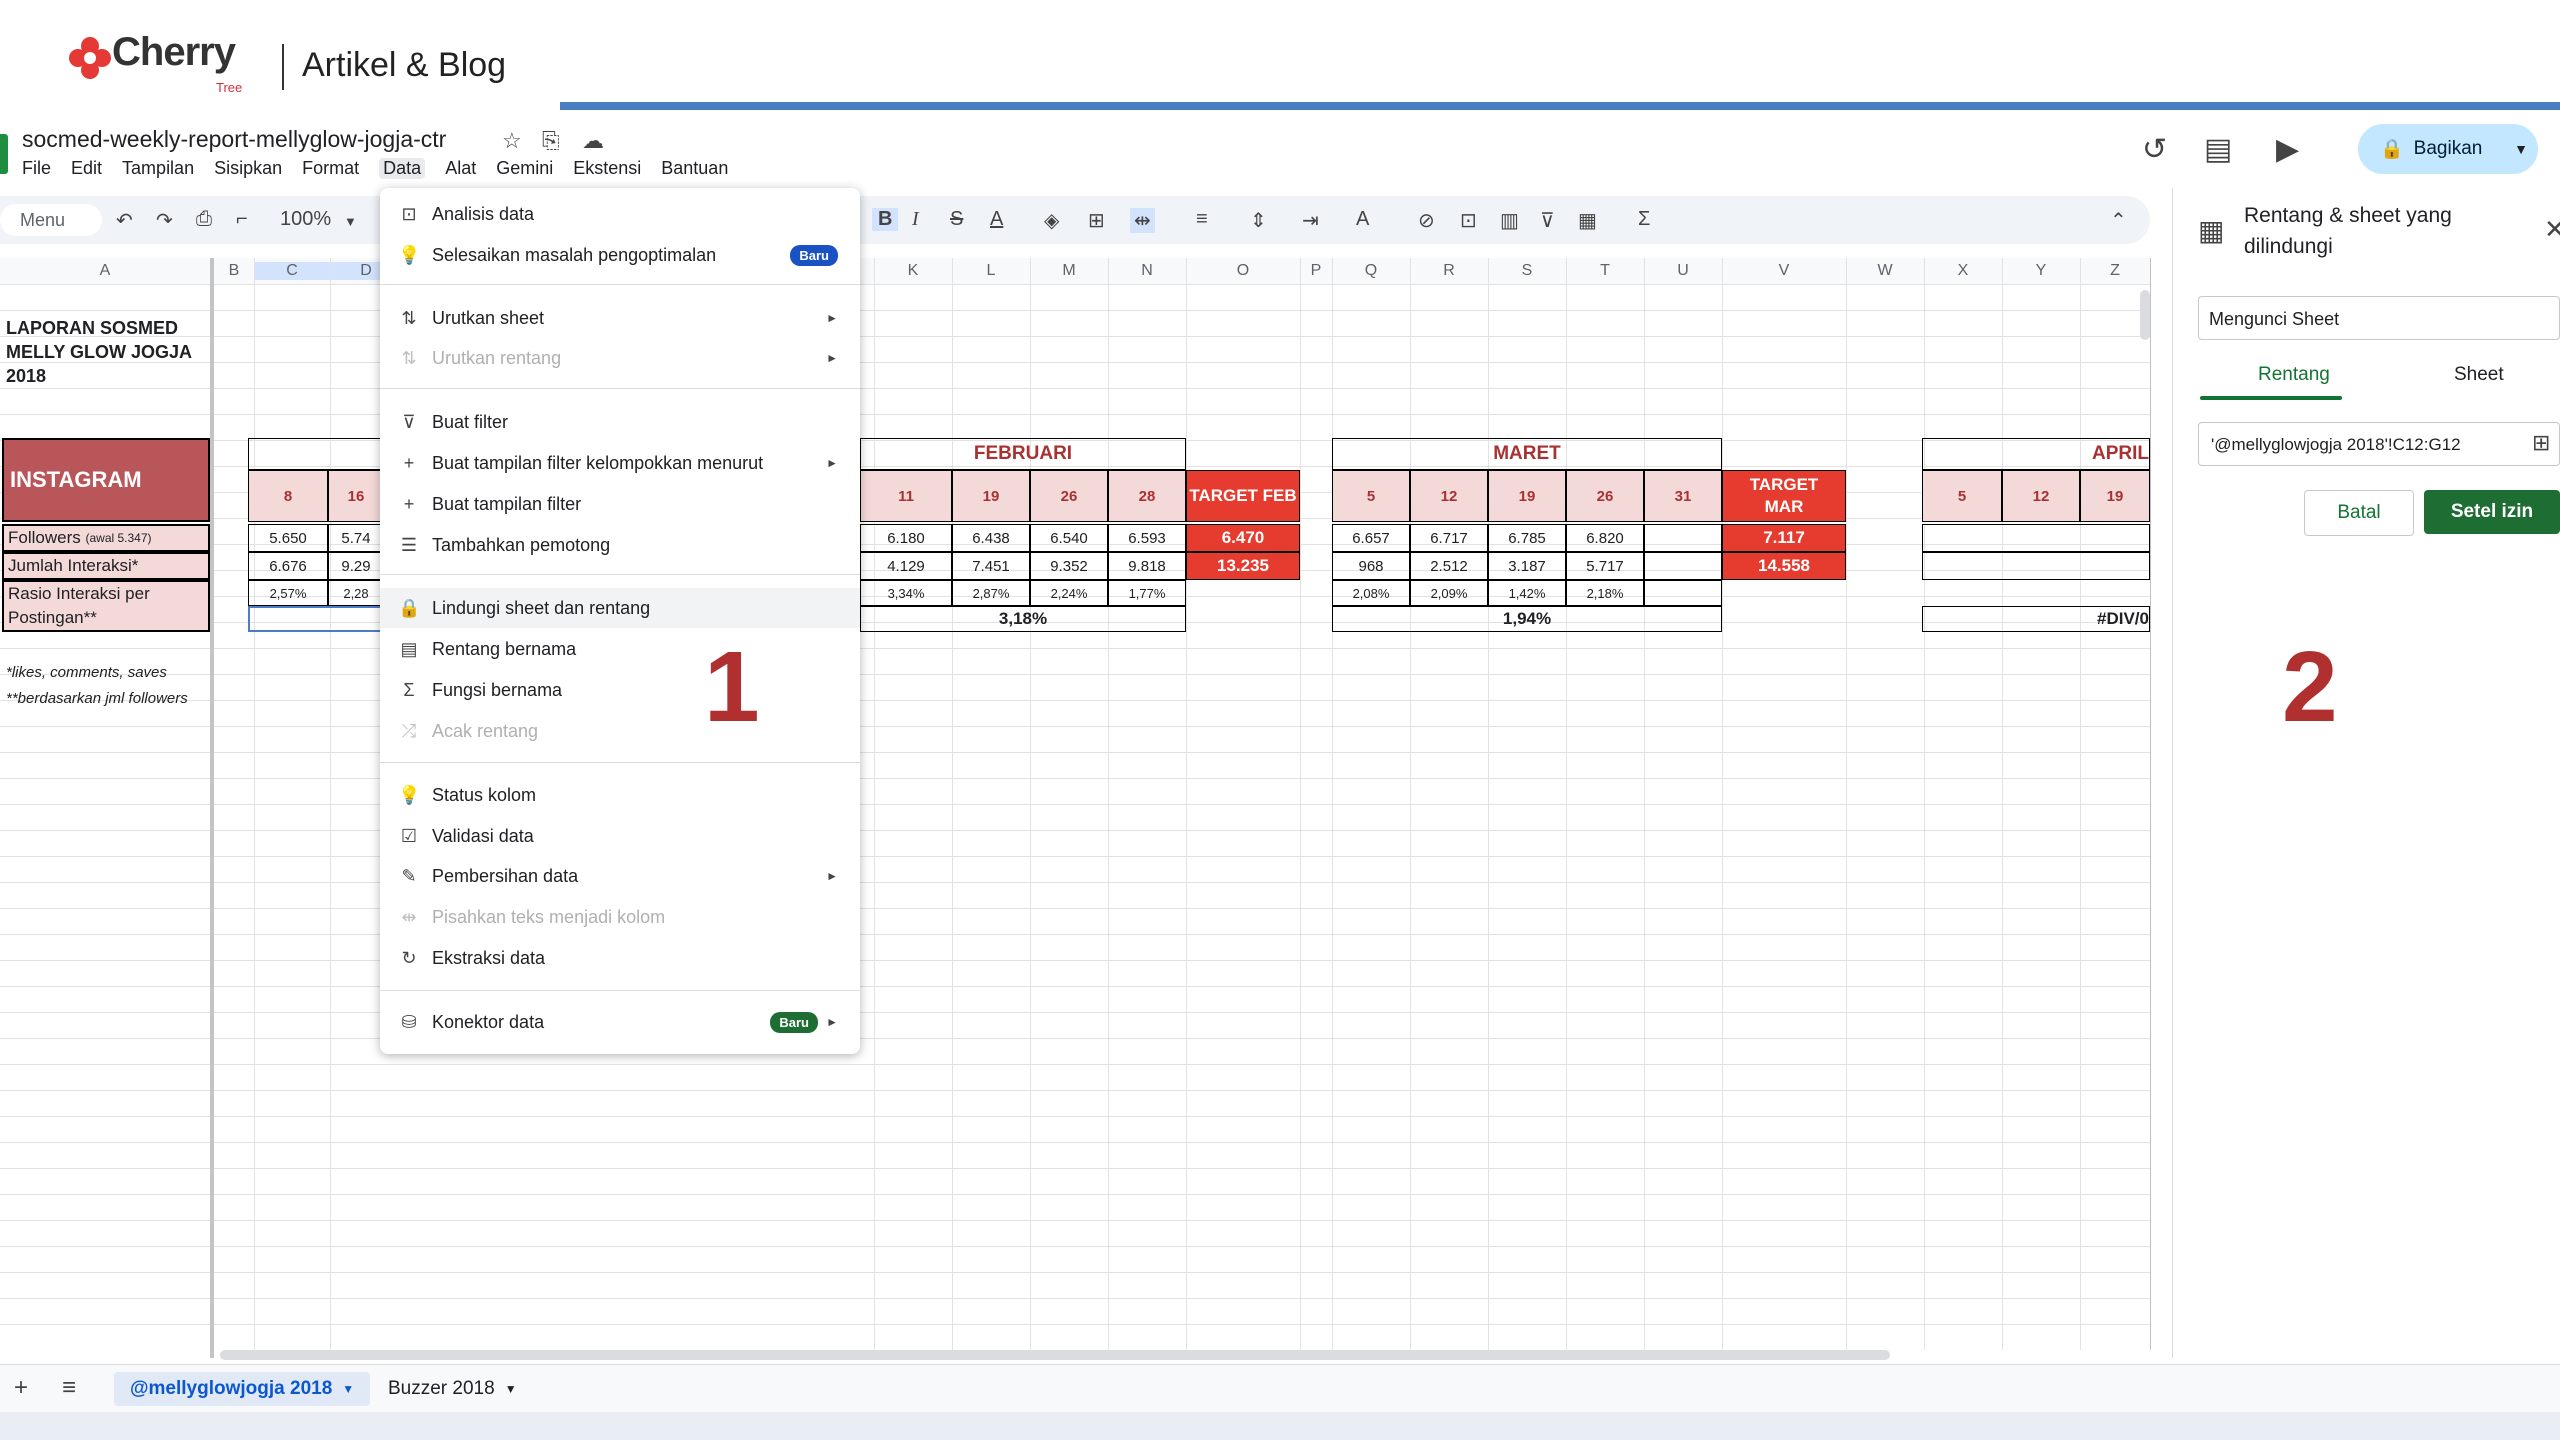 Image resolution: width=2560 pixels, height=1440 pixels. Describe the element at coordinates (1449, 593) in the screenshot. I see `data-cell: 2,09%` at that location.